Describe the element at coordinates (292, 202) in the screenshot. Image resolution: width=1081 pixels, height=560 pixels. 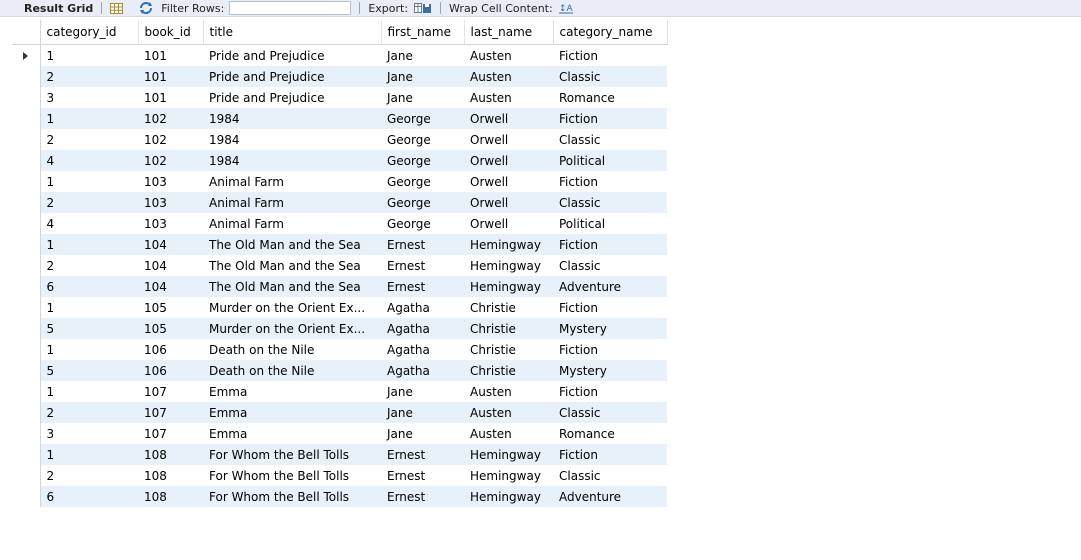
I see `table-cell-title: Animal Farm` at that location.